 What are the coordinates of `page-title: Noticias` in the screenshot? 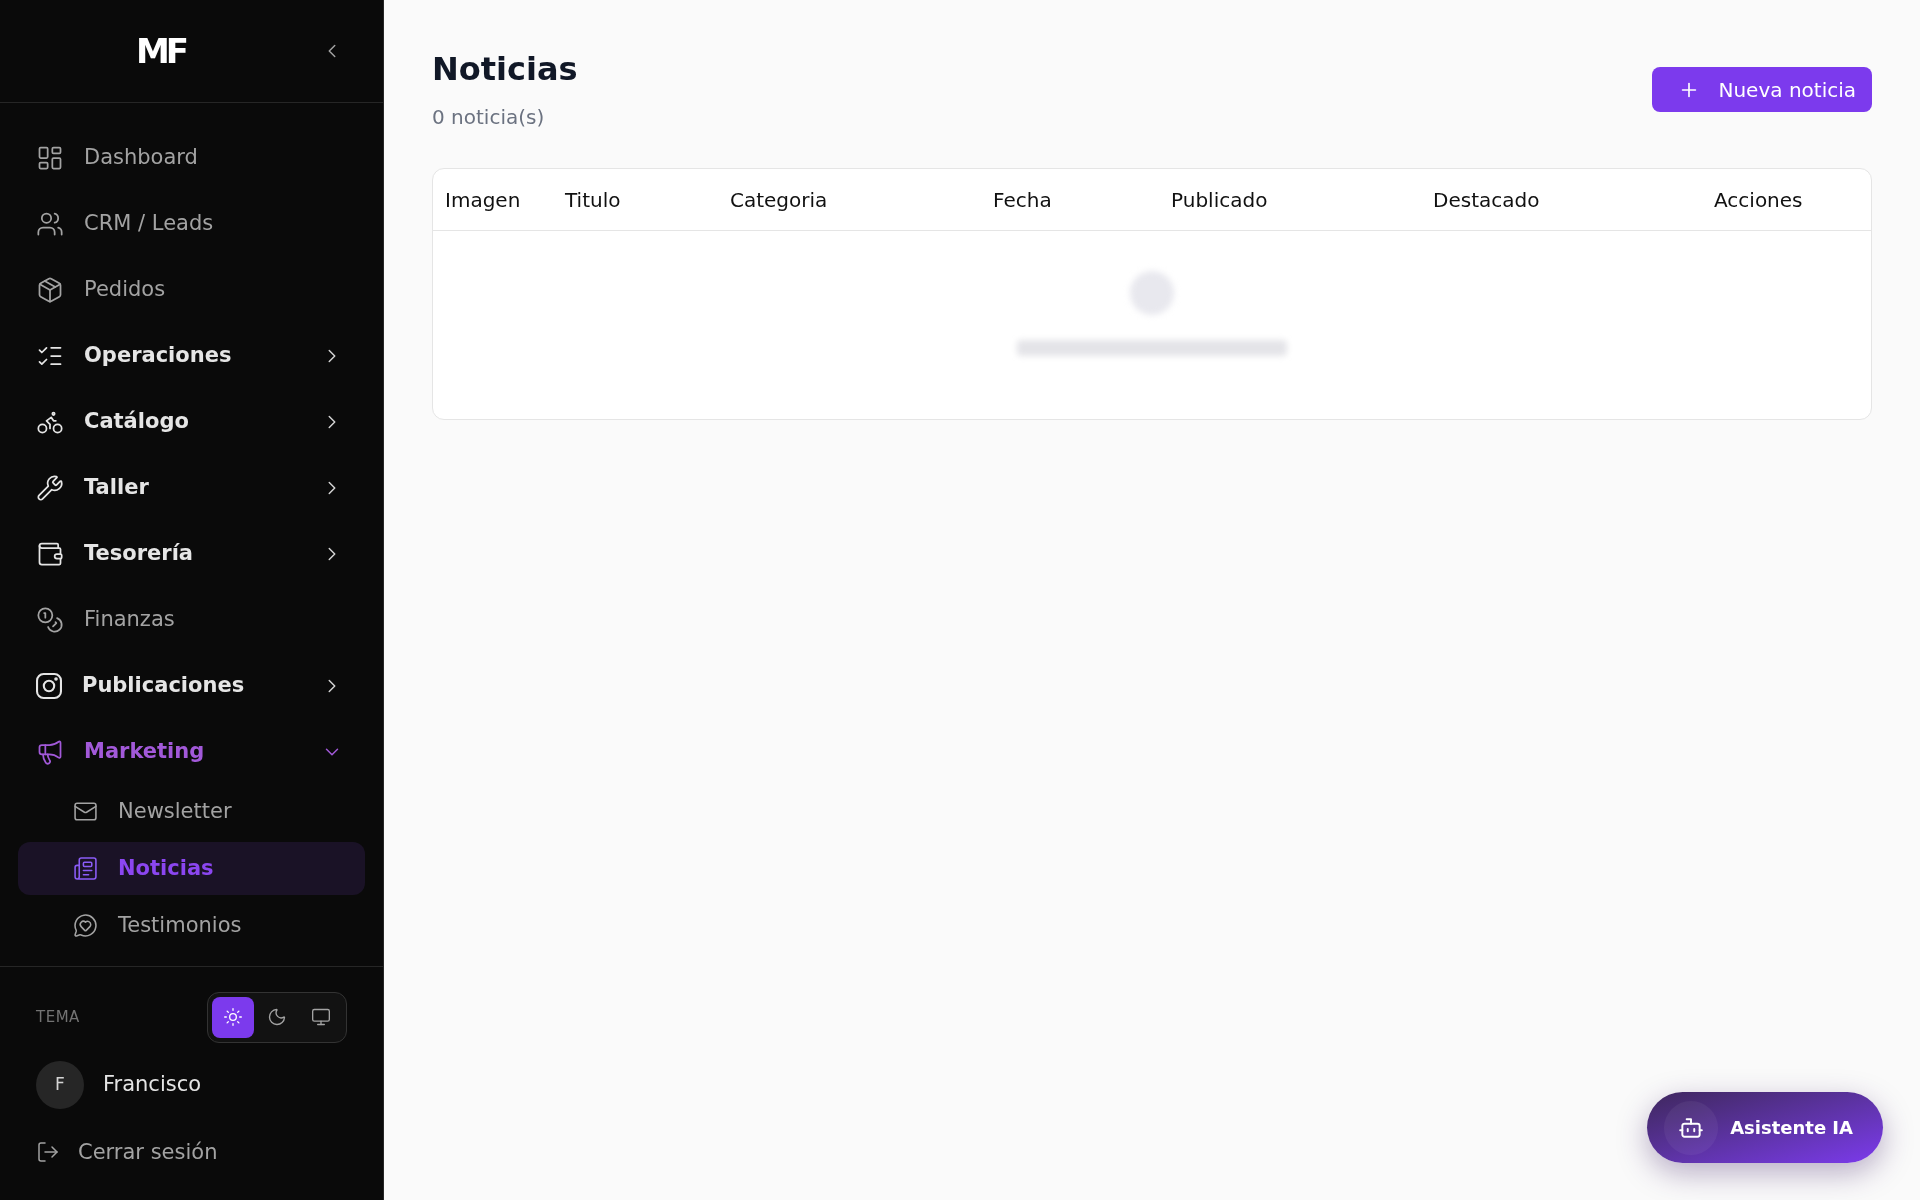 It's located at (505, 69).